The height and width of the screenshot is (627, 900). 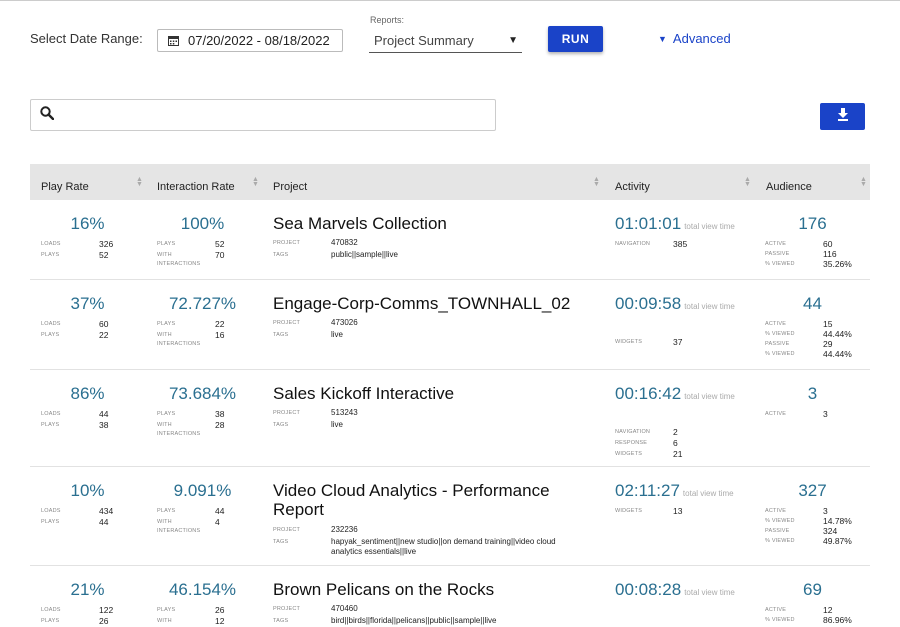 What do you see at coordinates (422, 249) in the screenshot?
I see `project-details: Project 470832 Tags public||sample||live` at bounding box center [422, 249].